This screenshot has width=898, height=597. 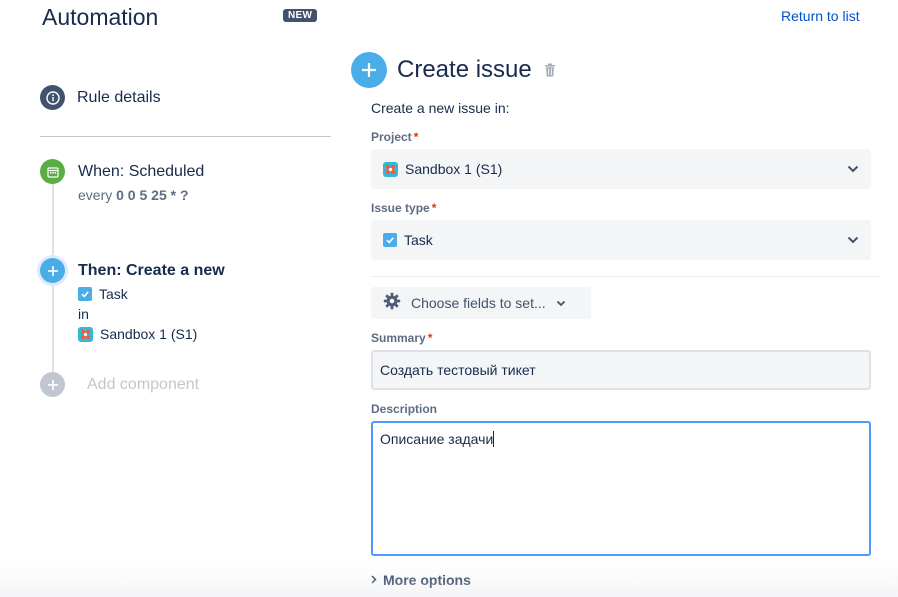 What do you see at coordinates (83, 314) in the screenshot?
I see `action-connector: in` at bounding box center [83, 314].